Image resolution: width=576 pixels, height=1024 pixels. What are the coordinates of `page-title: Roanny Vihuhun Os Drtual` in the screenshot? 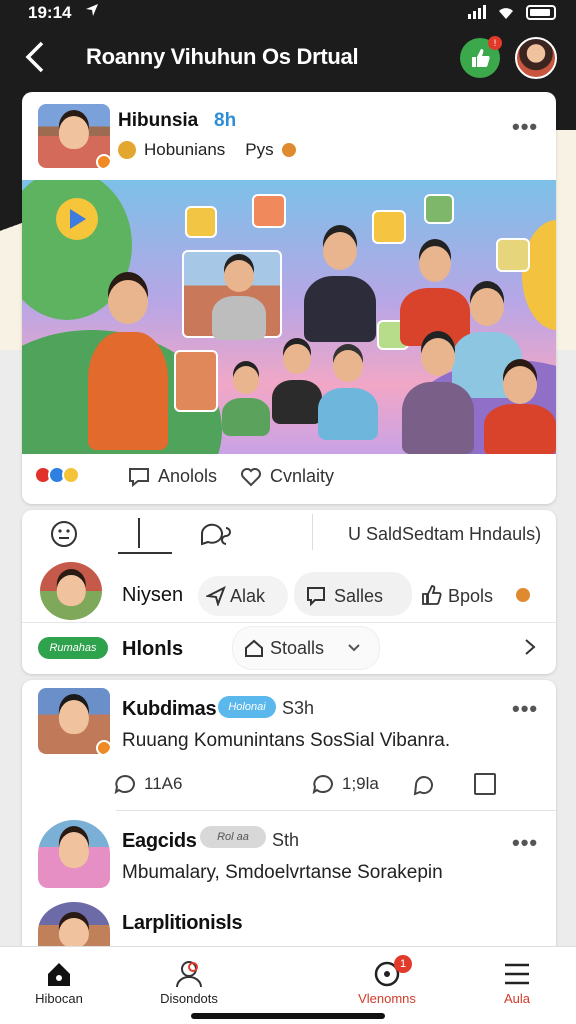 It's located at (222, 56).